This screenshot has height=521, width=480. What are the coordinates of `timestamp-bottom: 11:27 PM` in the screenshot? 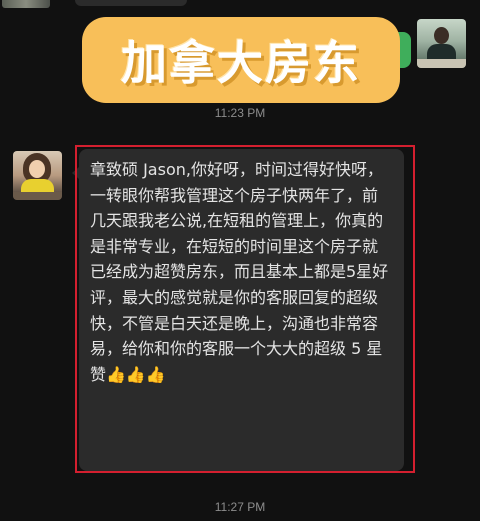 It's located at (240, 507).